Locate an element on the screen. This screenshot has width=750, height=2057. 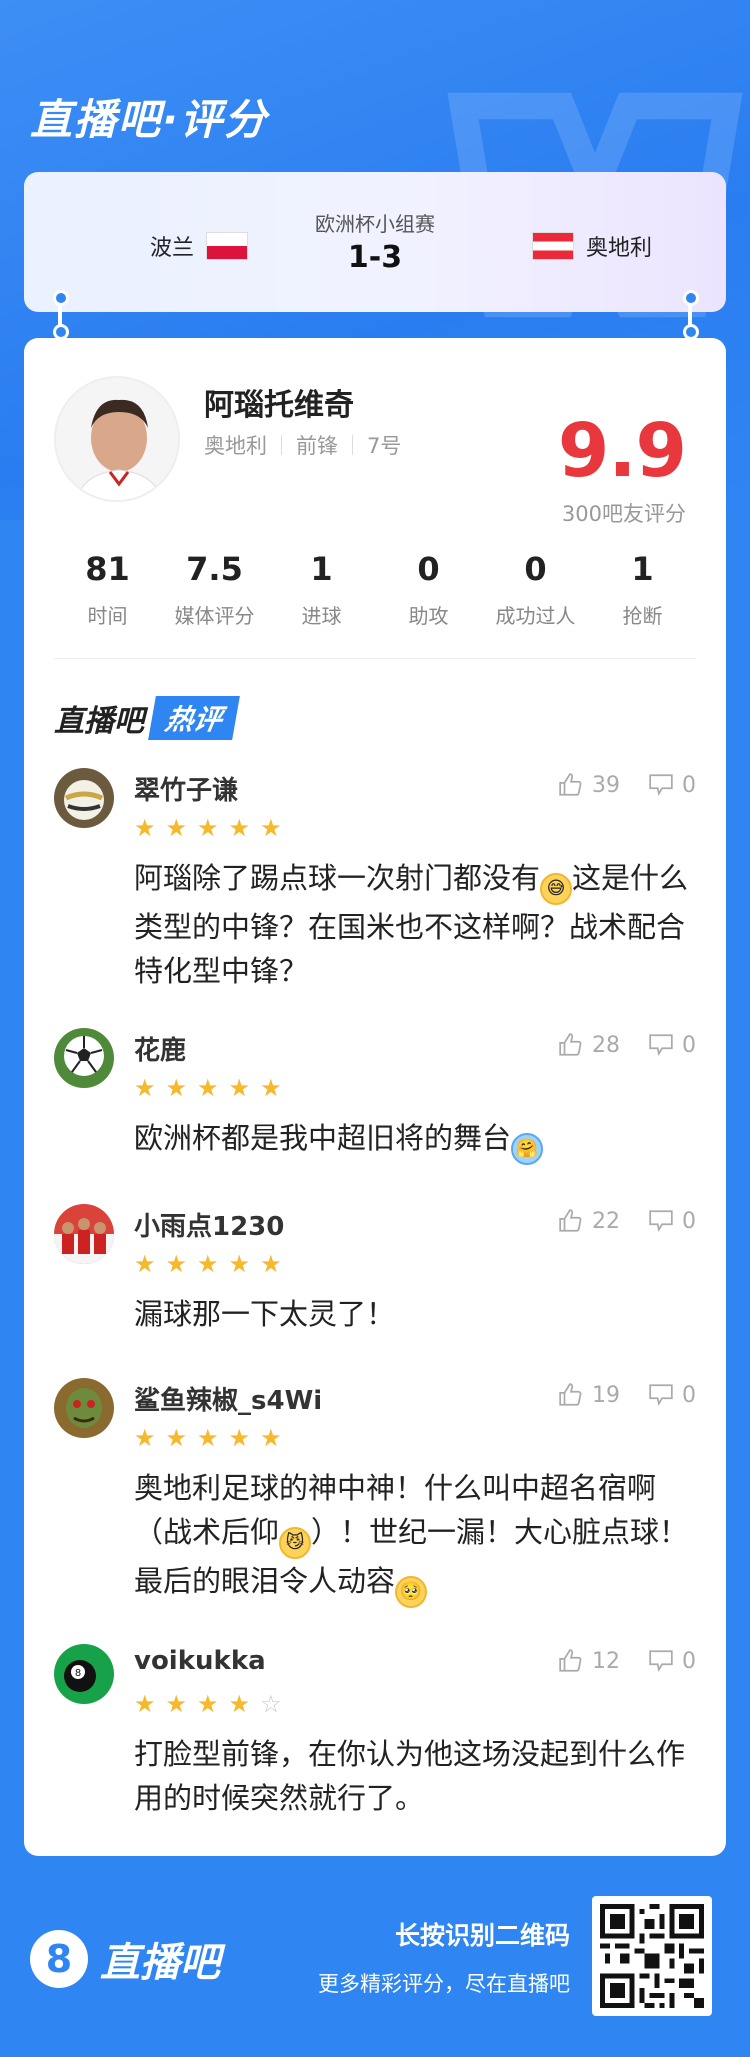
away-team-name: 奥地利 is located at coordinates (619, 248).